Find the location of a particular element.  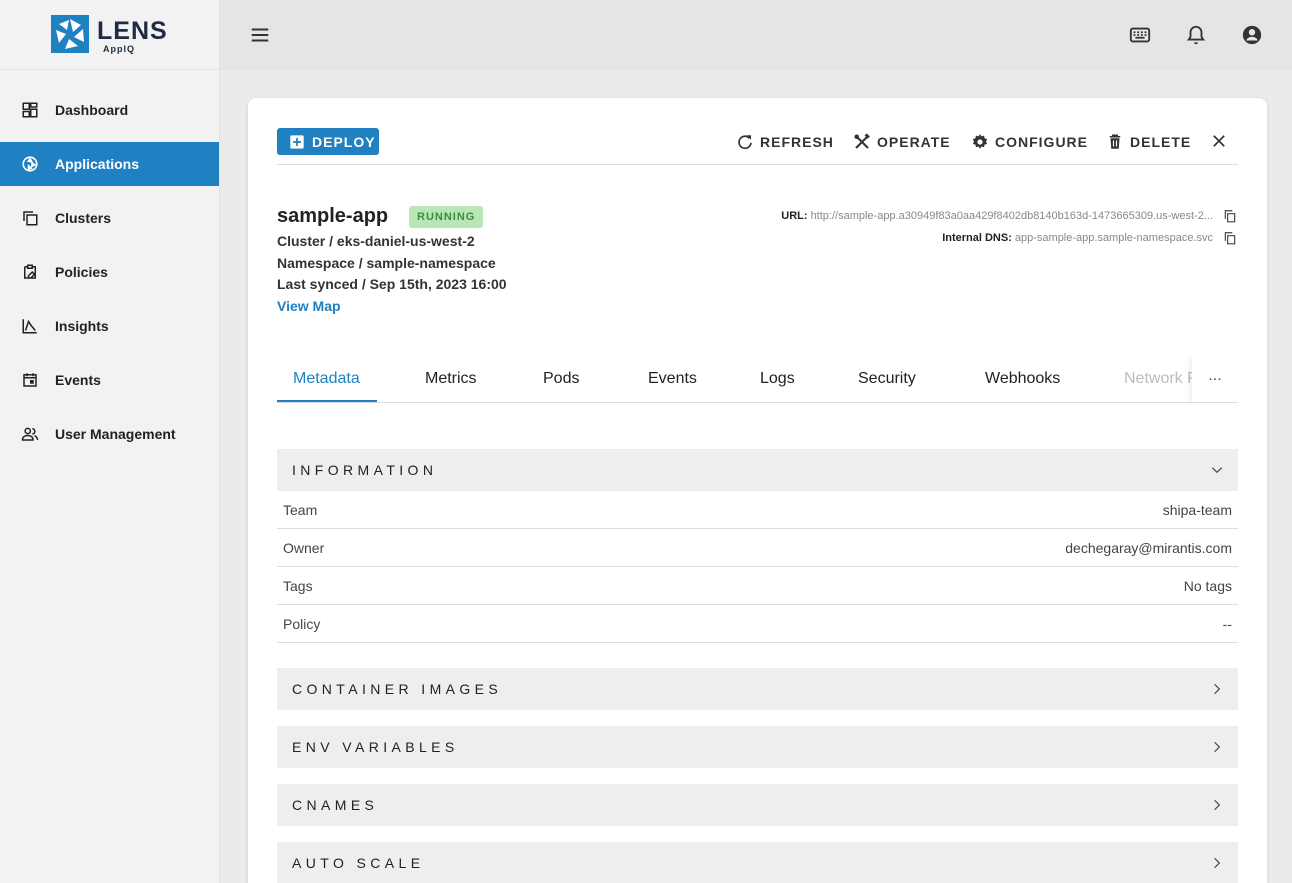

namespace-info: Namespace / sample-namespace is located at coordinates (386, 263).